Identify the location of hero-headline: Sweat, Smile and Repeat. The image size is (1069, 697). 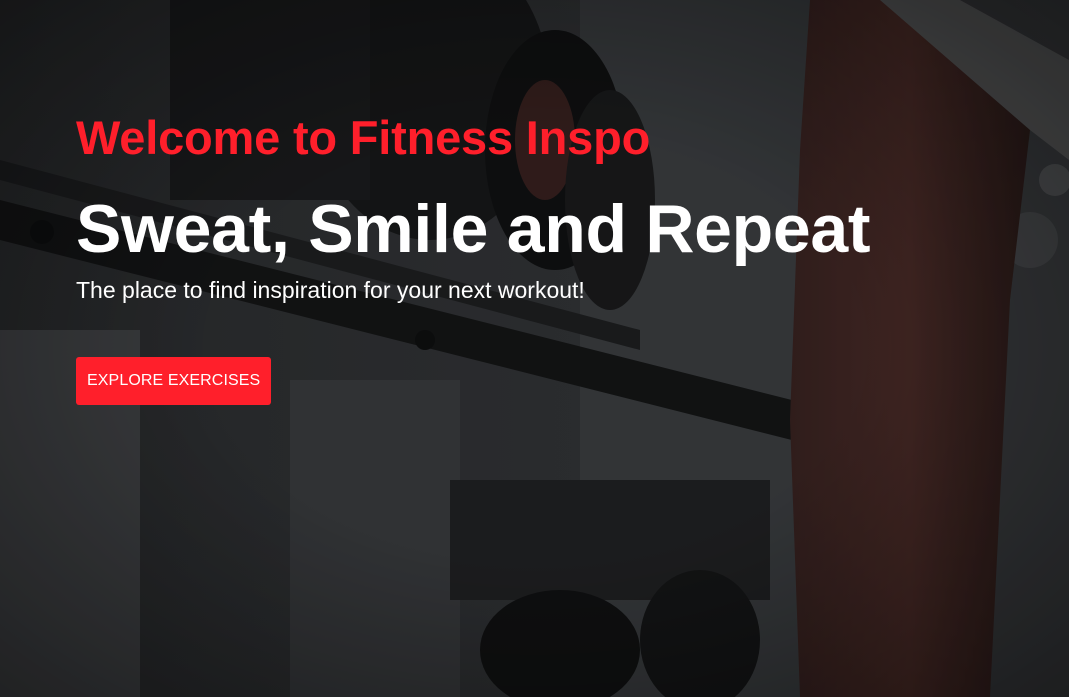
(473, 229).